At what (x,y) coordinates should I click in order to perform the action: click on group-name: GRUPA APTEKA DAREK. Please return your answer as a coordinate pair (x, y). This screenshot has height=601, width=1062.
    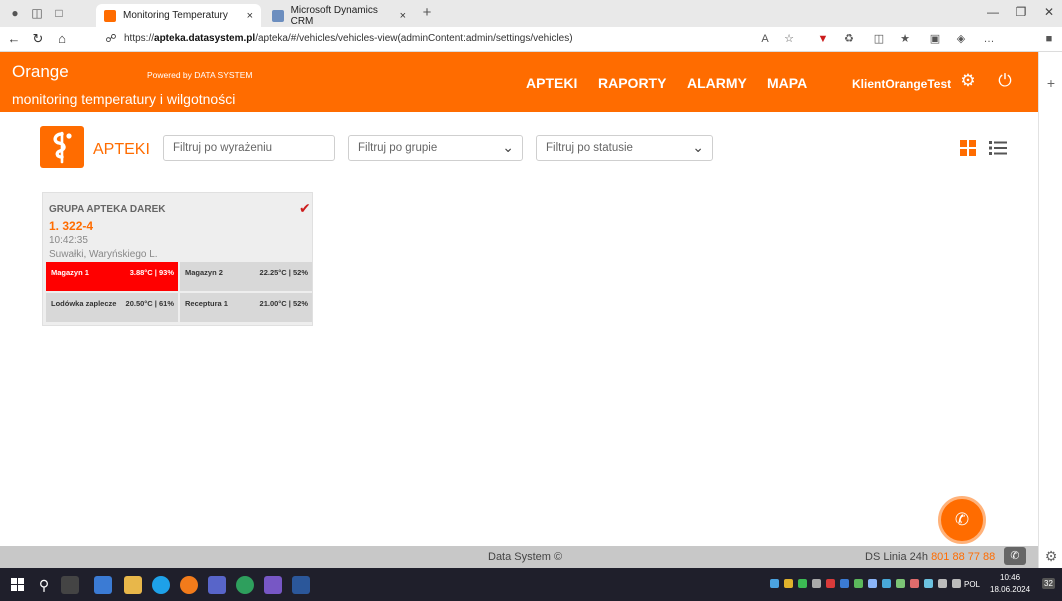
    Looking at the image, I should click on (107, 209).